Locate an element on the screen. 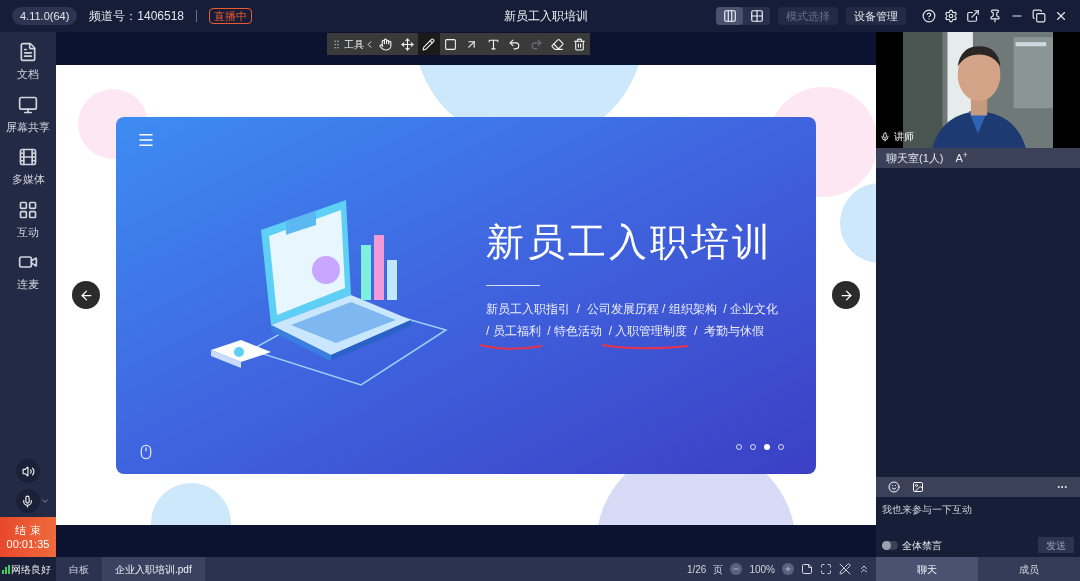  document-icon is located at coordinates (28, 52).